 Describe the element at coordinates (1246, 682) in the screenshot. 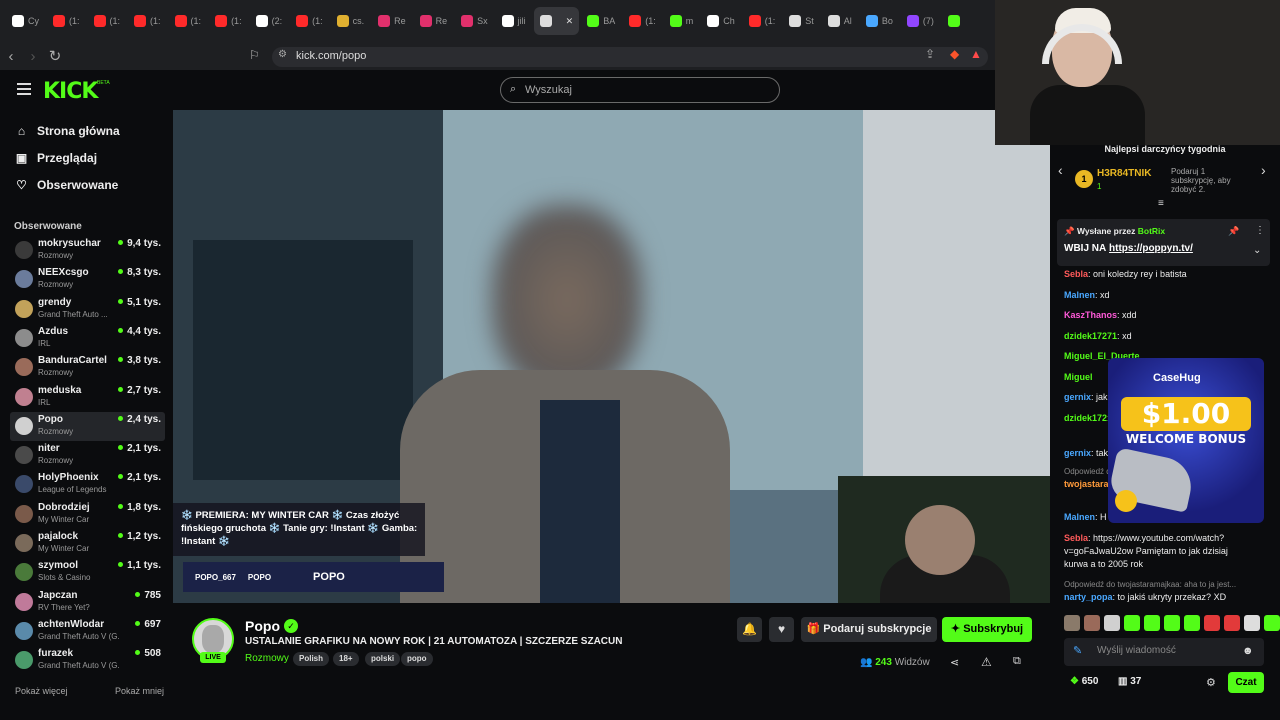

I see `send-chat-button: Czat` at that location.